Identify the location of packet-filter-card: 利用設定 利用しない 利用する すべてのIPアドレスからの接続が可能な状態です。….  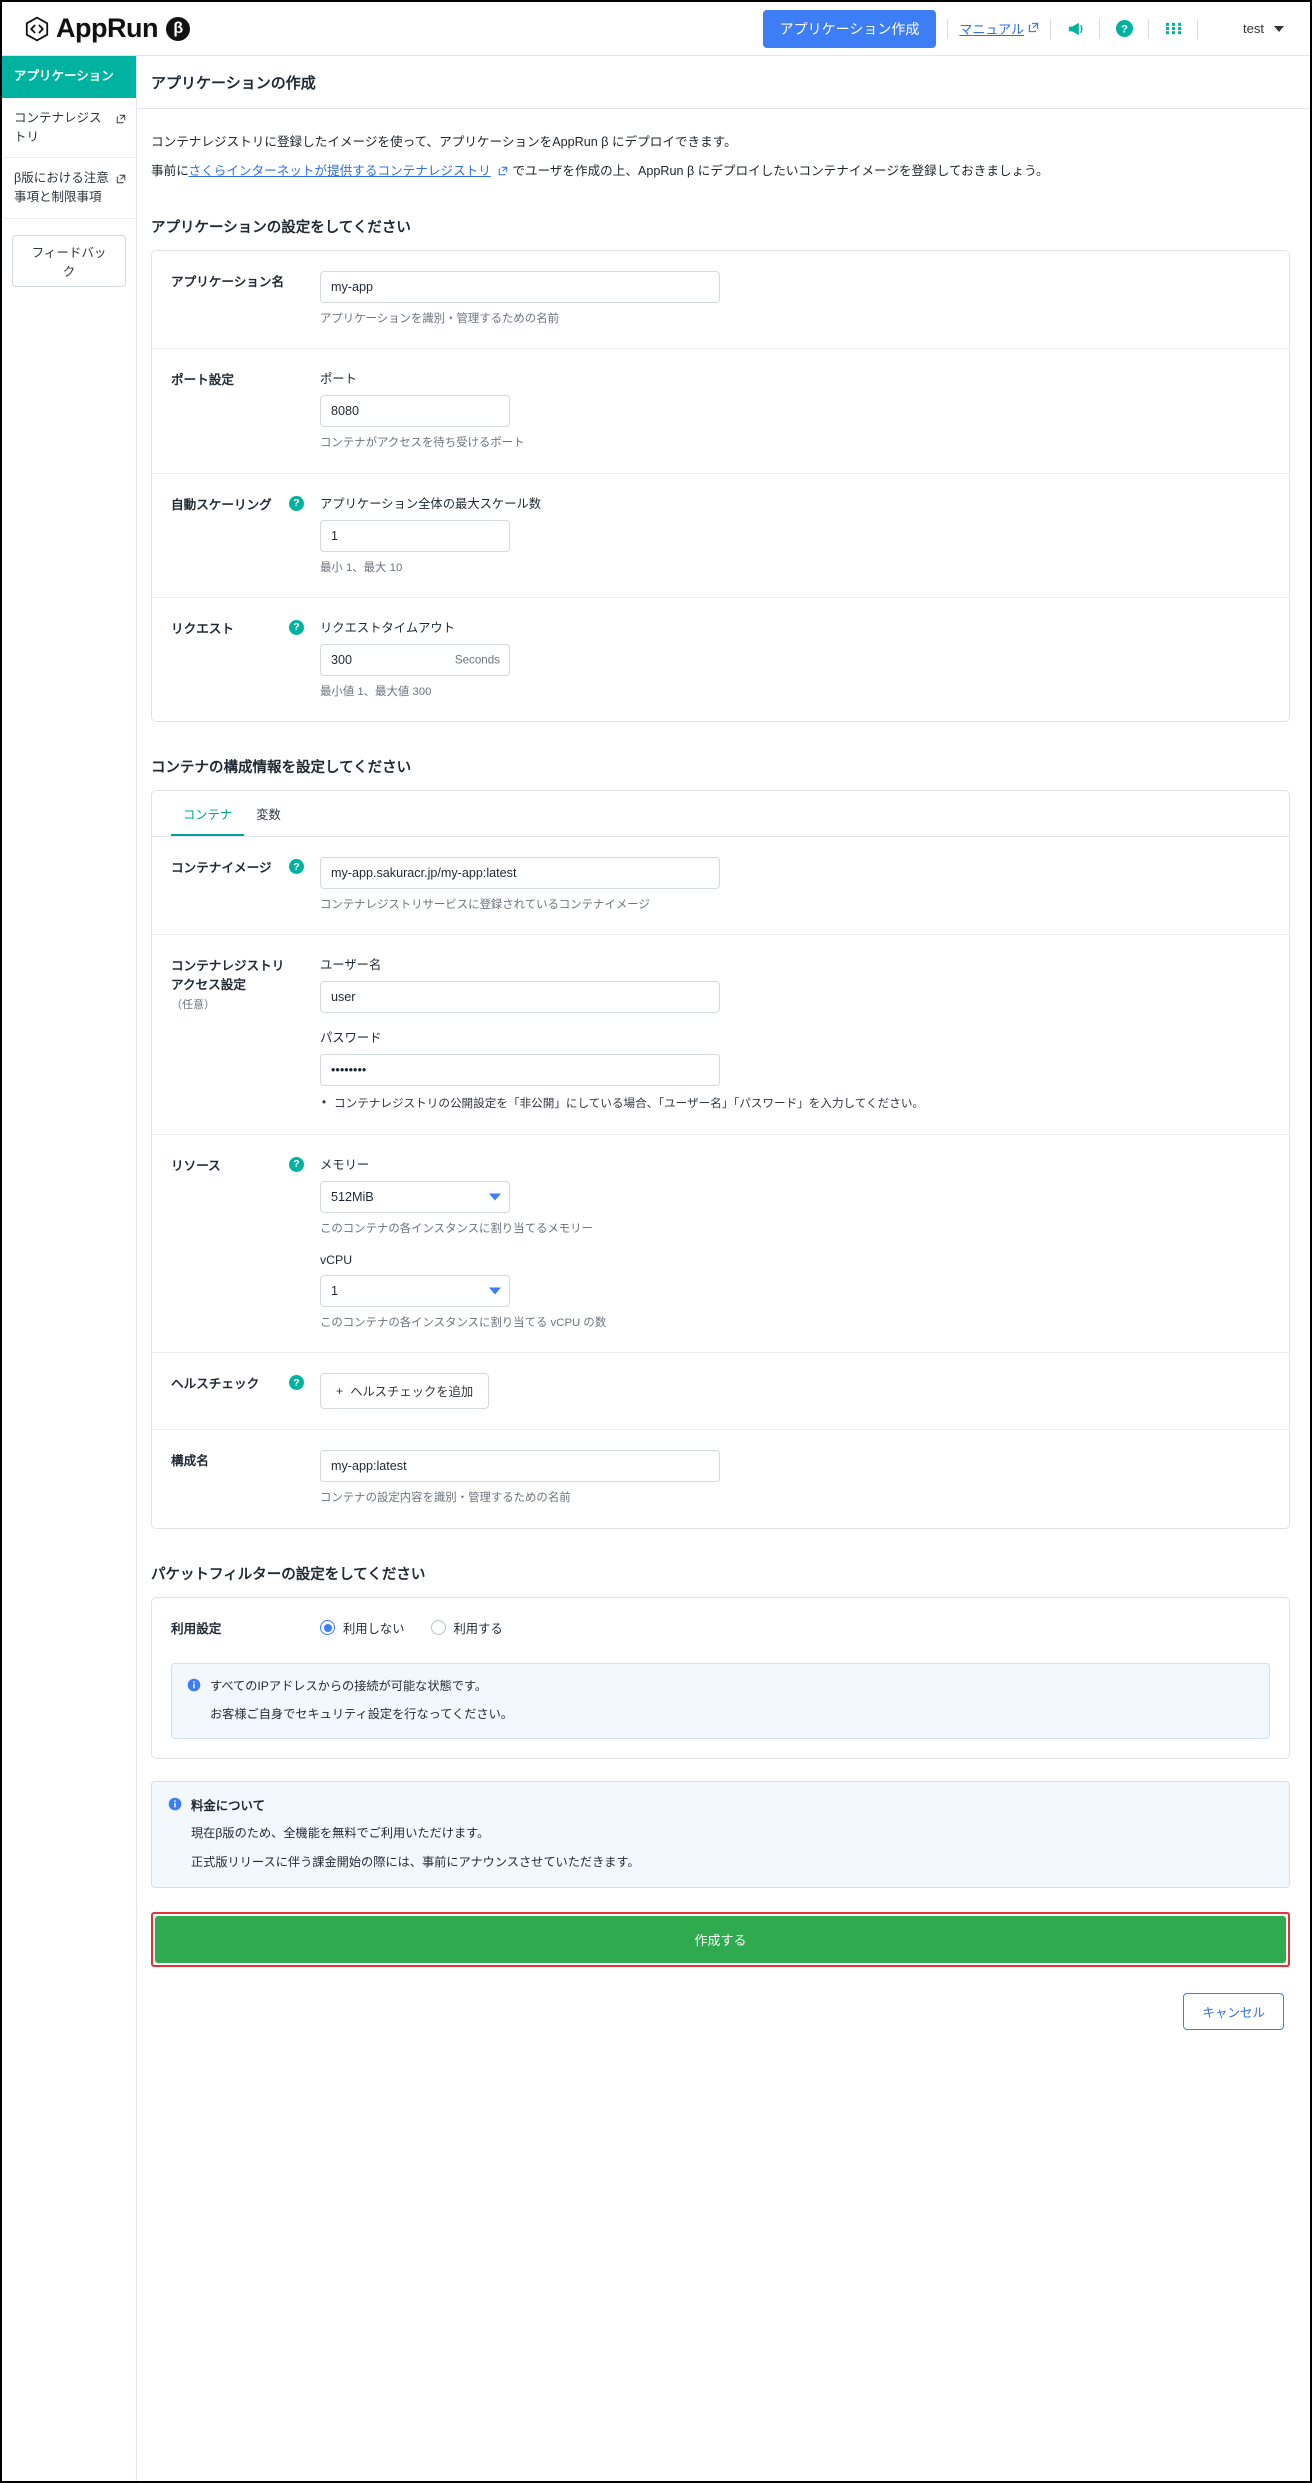
(720, 1677).